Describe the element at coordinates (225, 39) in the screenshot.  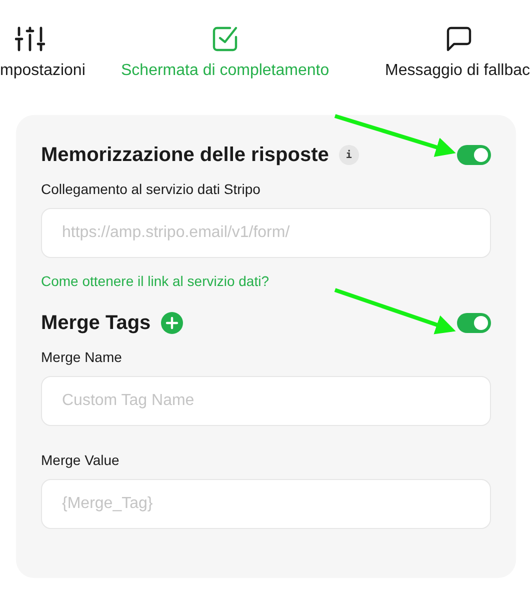
I see `checkbox-icon` at that location.